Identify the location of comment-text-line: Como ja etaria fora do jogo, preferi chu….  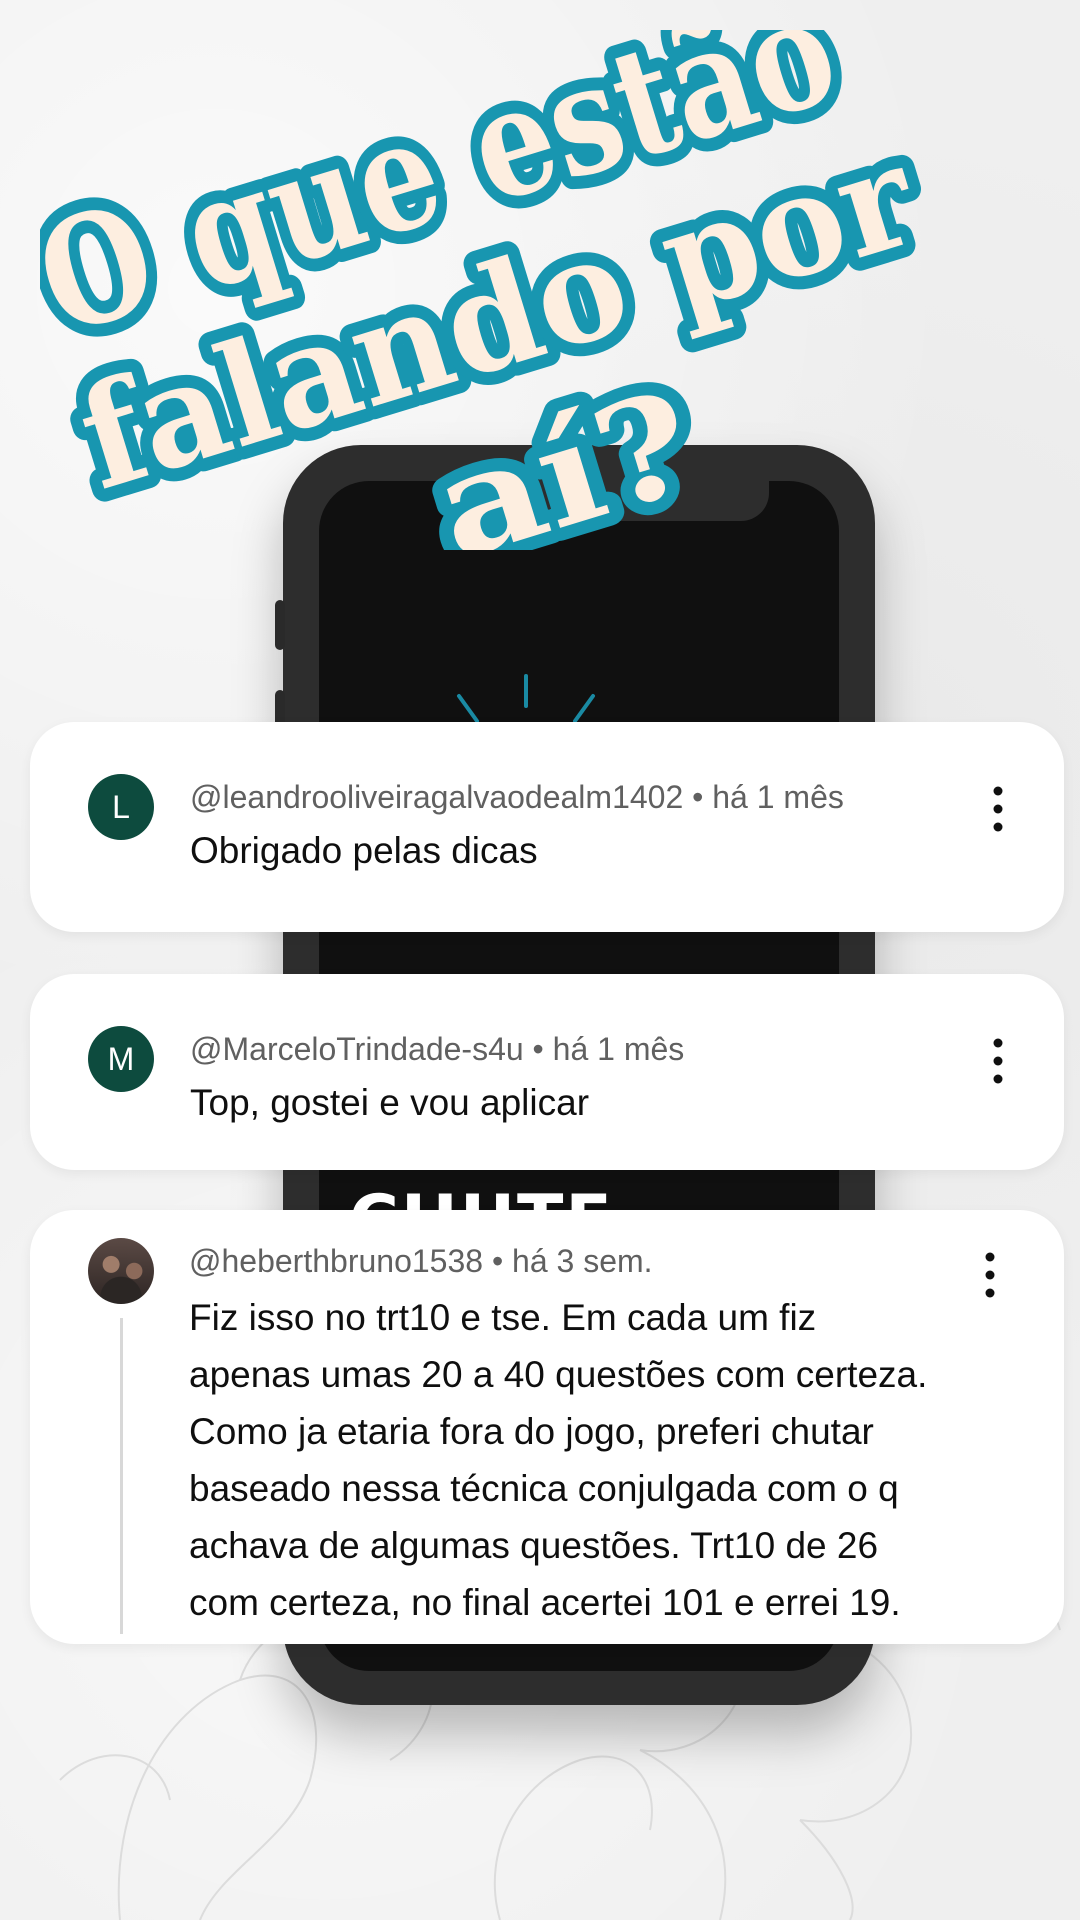
(531, 1431).